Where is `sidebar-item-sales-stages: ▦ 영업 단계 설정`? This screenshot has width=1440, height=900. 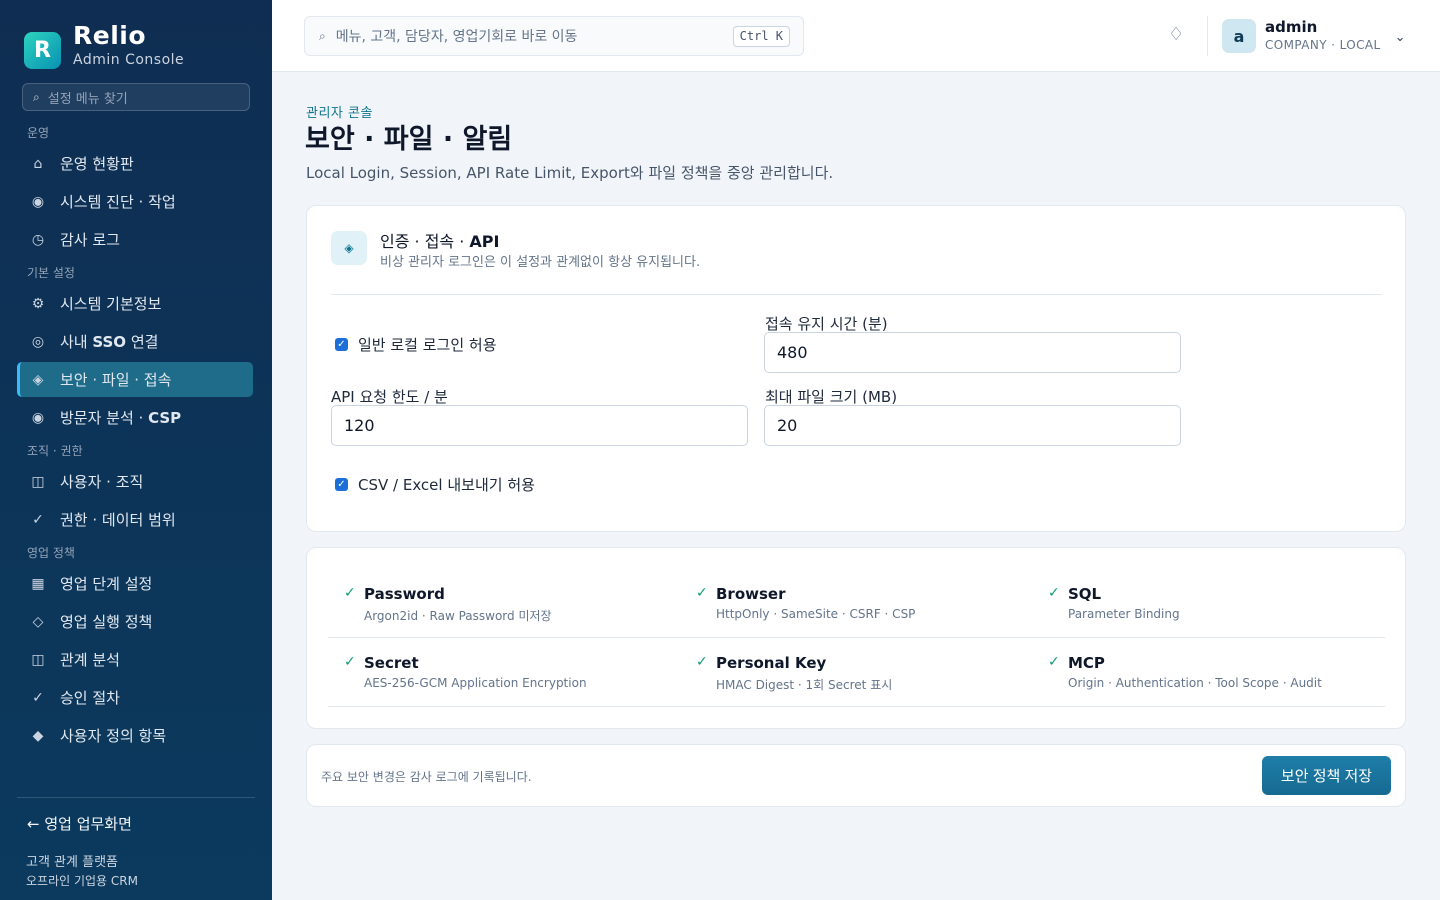
sidebar-item-sales-stages: ▦ 영업 단계 설정 is located at coordinates (135, 583).